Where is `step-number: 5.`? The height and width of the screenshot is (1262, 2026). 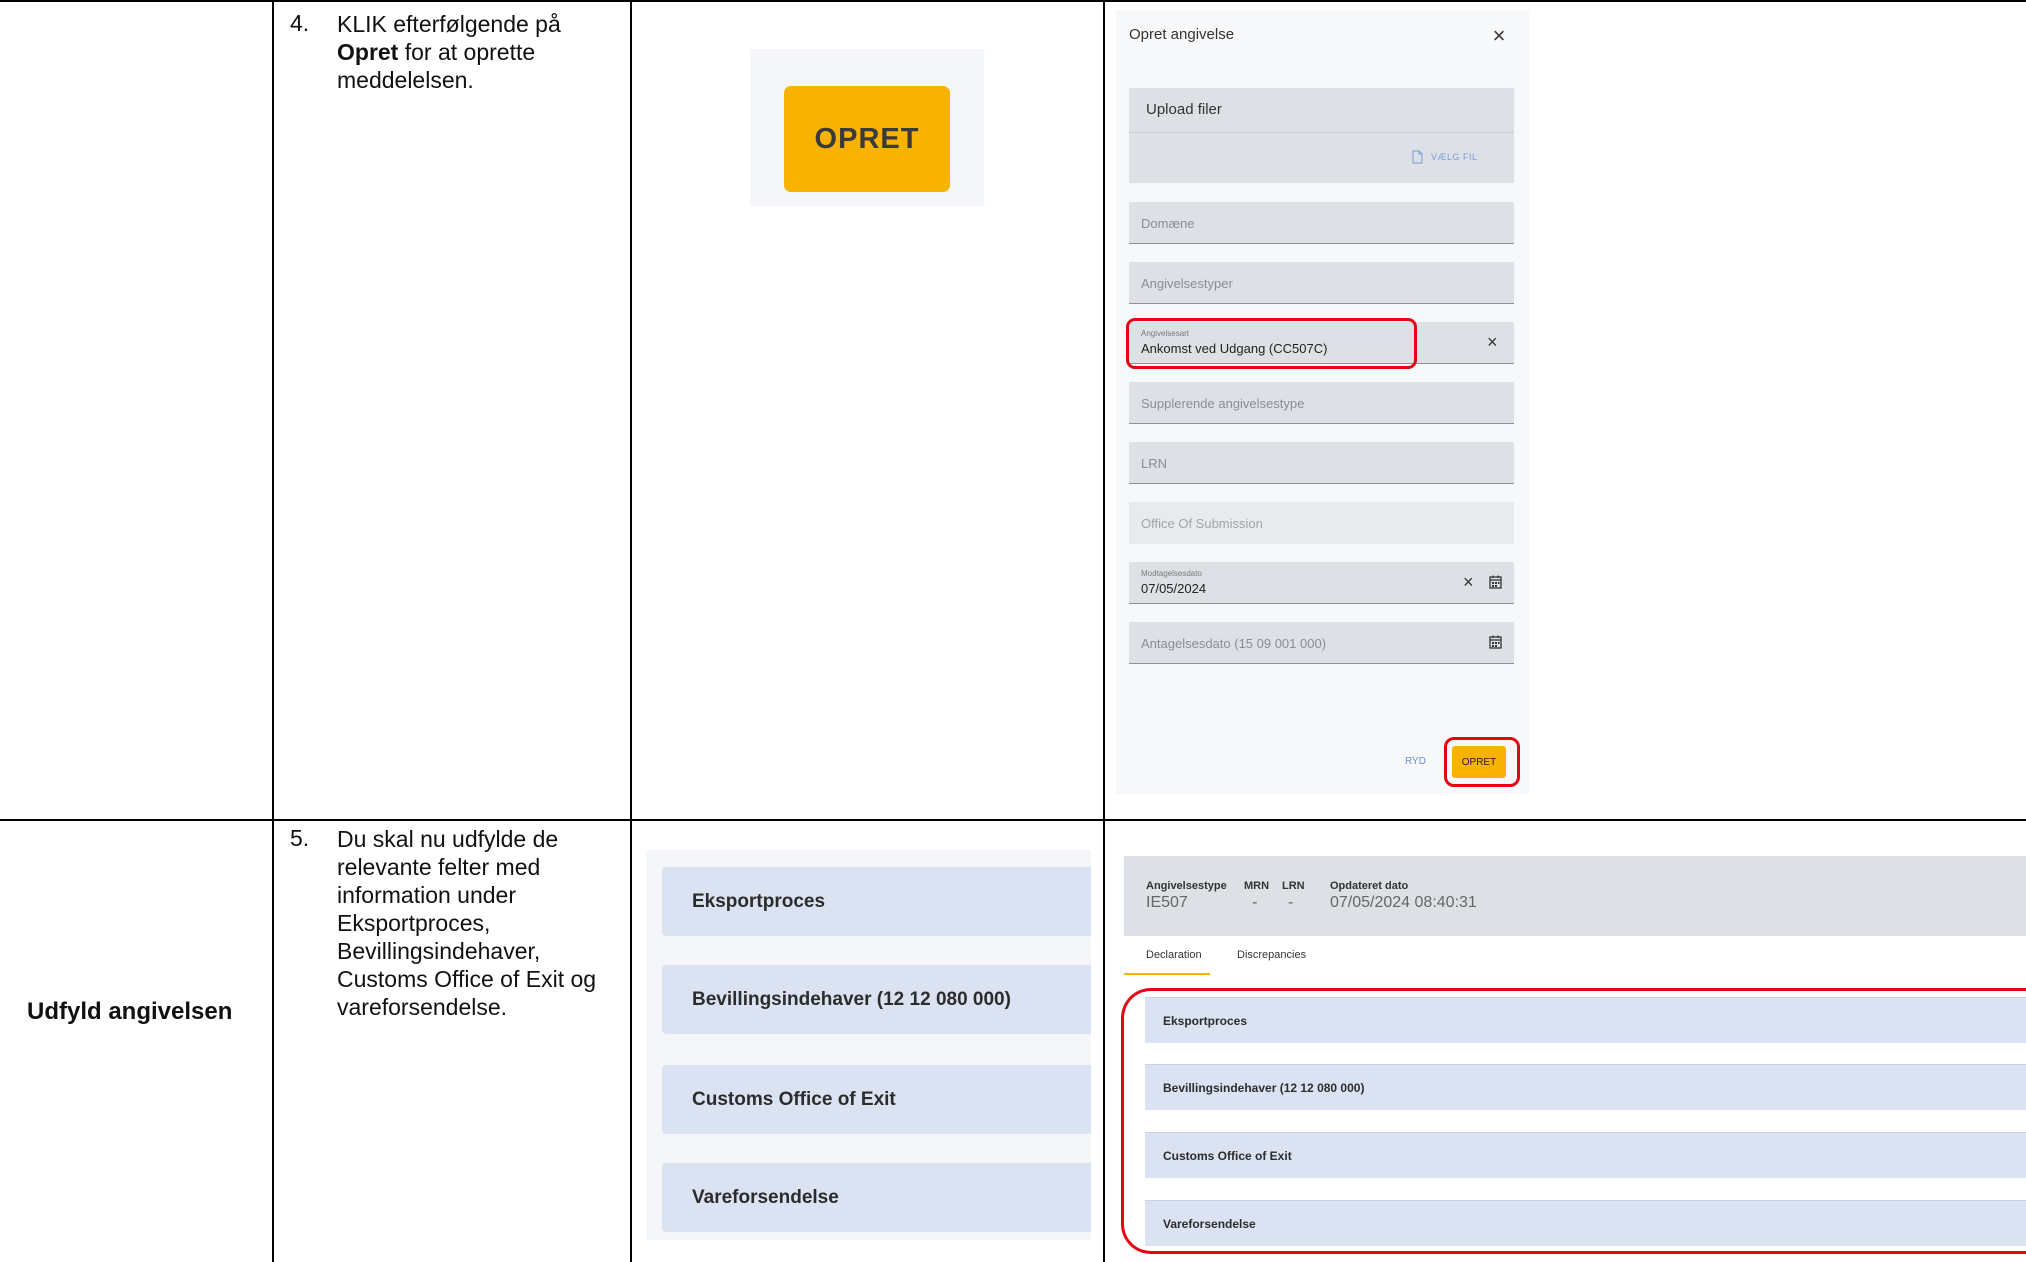
step-number: 5. is located at coordinates (300, 838).